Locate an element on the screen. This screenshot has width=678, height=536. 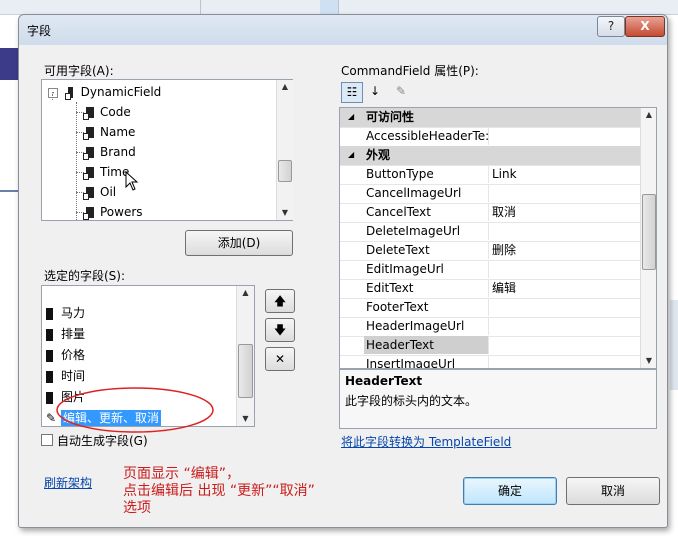
tree-root-label: DynamicField is located at coordinates (121, 92).